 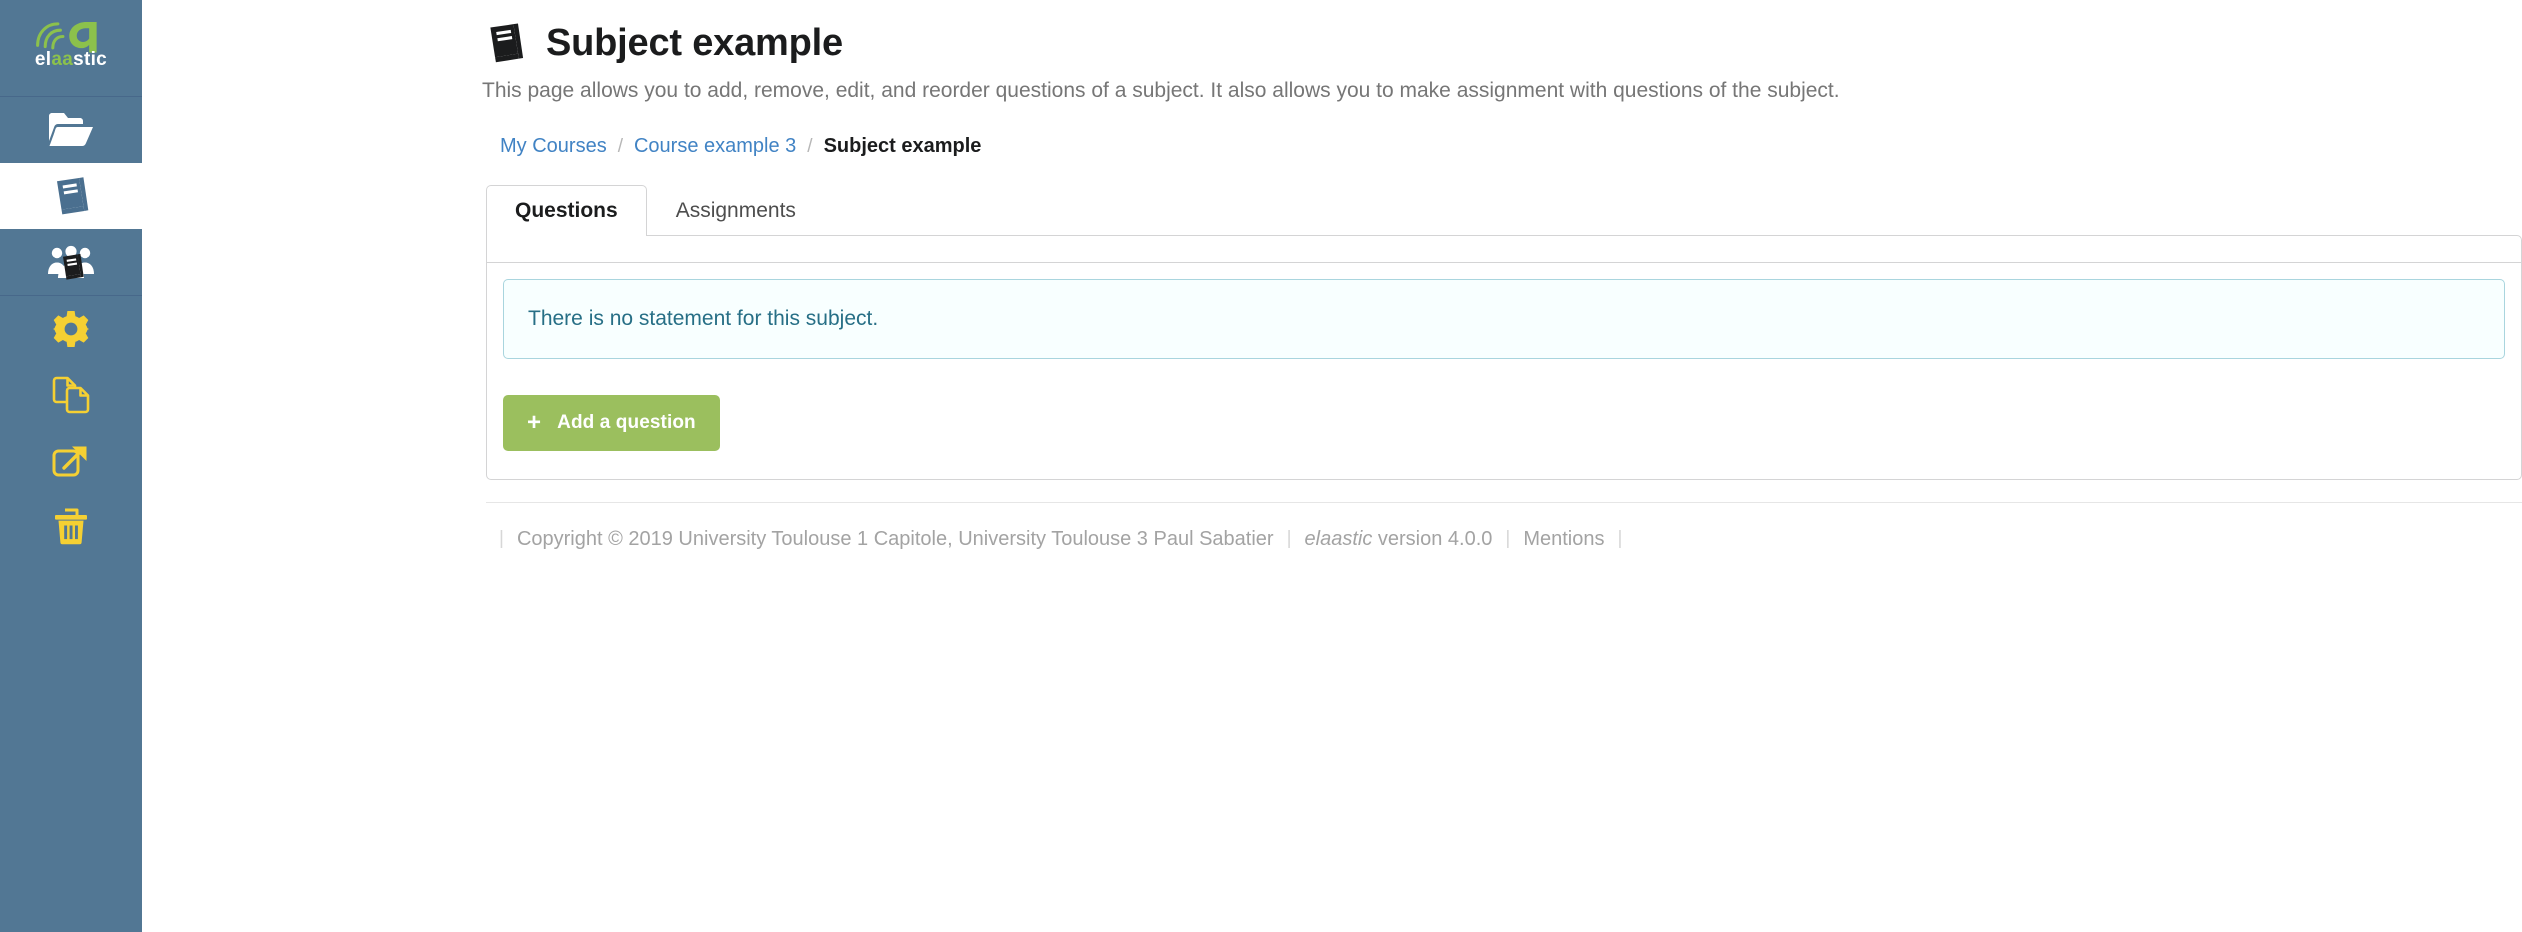 What do you see at coordinates (626, 422) in the screenshot?
I see `add-question-button-label: Add a question` at bounding box center [626, 422].